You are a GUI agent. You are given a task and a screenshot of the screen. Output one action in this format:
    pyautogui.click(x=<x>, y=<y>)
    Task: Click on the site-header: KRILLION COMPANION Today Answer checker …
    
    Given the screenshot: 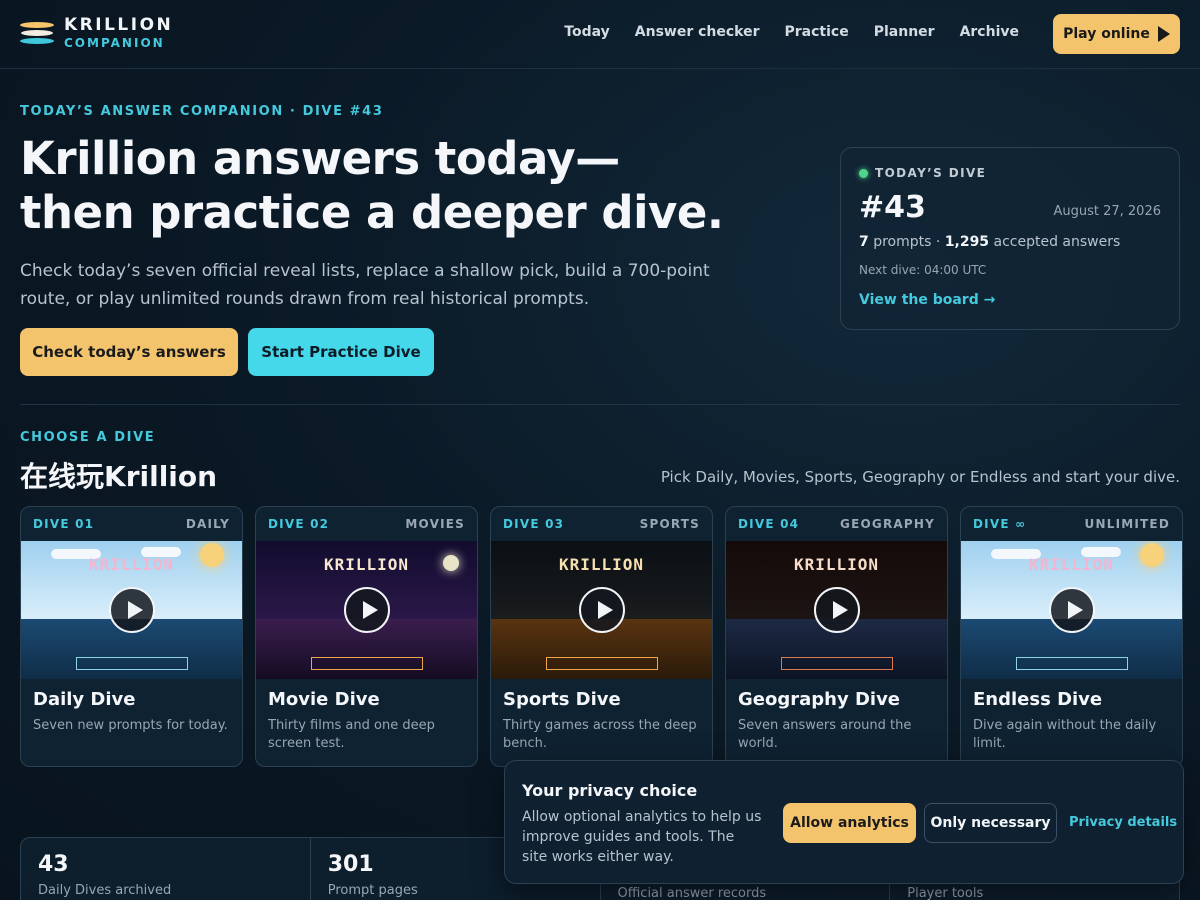 What is the action you would take?
    pyautogui.click(x=600, y=34)
    